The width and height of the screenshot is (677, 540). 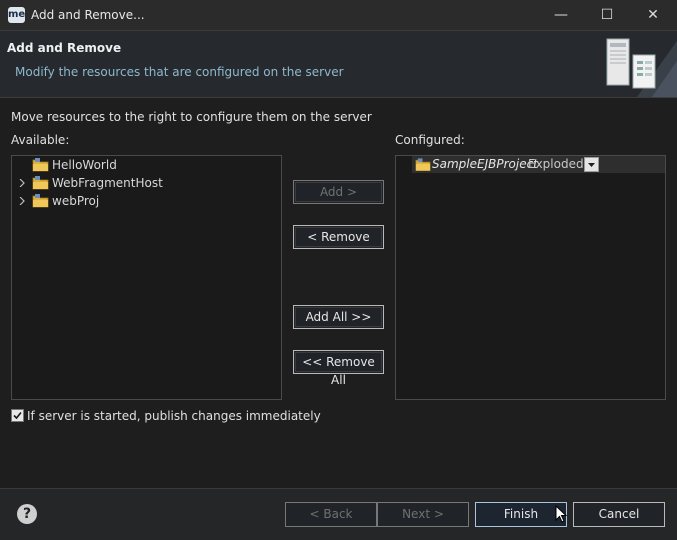 What do you see at coordinates (423, 514) in the screenshot?
I see `next-button: Next >` at bounding box center [423, 514].